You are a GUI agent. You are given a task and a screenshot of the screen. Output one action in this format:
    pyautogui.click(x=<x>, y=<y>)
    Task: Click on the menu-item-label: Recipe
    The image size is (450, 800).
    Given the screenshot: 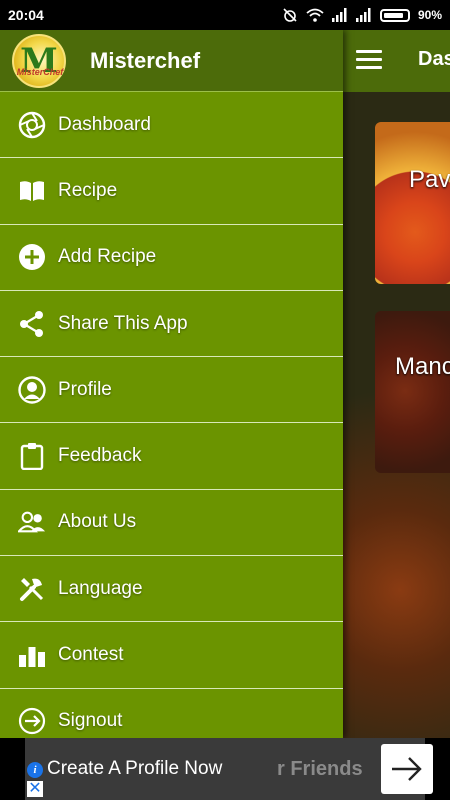 What is the action you would take?
    pyautogui.click(x=88, y=190)
    